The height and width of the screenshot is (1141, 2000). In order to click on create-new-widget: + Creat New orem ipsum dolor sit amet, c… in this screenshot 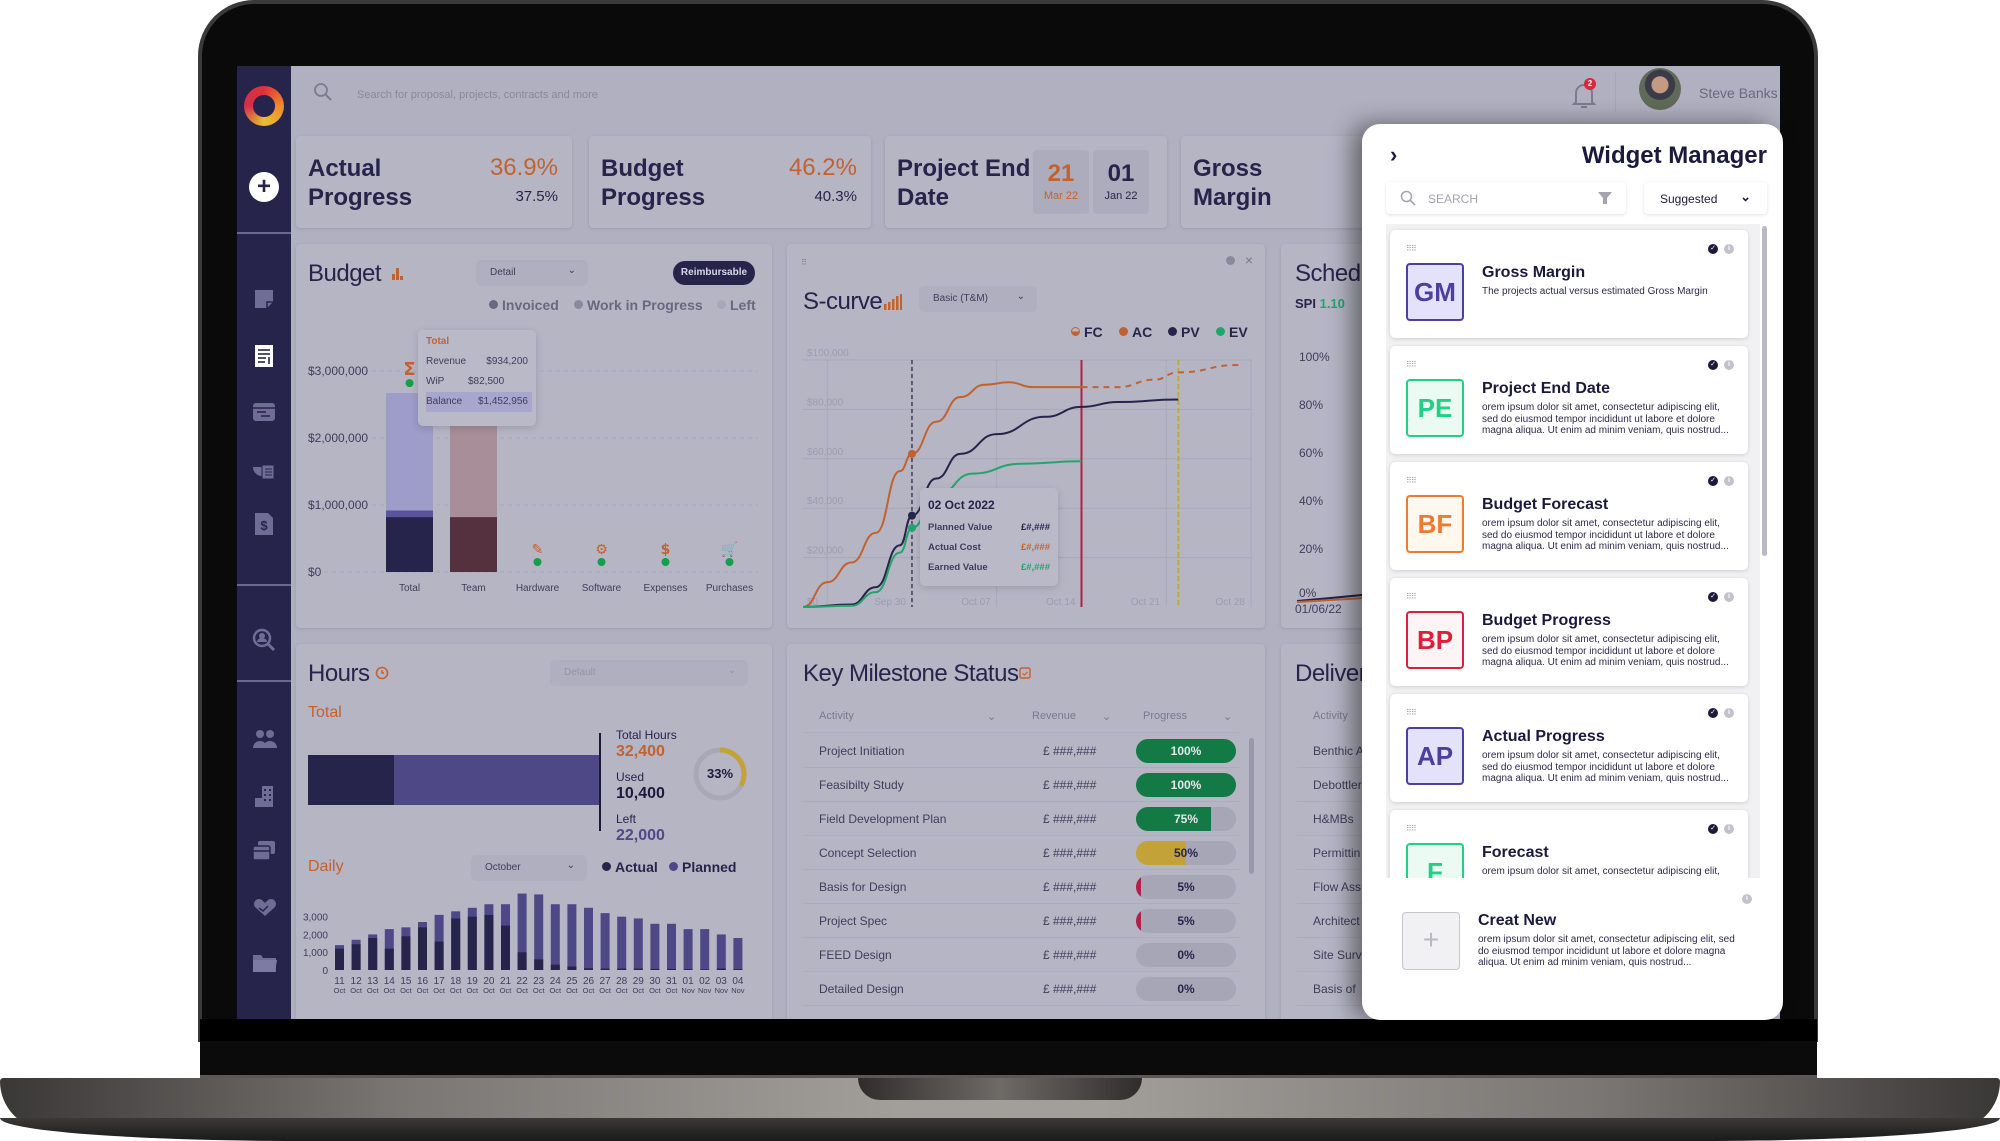, I will do `click(1582, 943)`.